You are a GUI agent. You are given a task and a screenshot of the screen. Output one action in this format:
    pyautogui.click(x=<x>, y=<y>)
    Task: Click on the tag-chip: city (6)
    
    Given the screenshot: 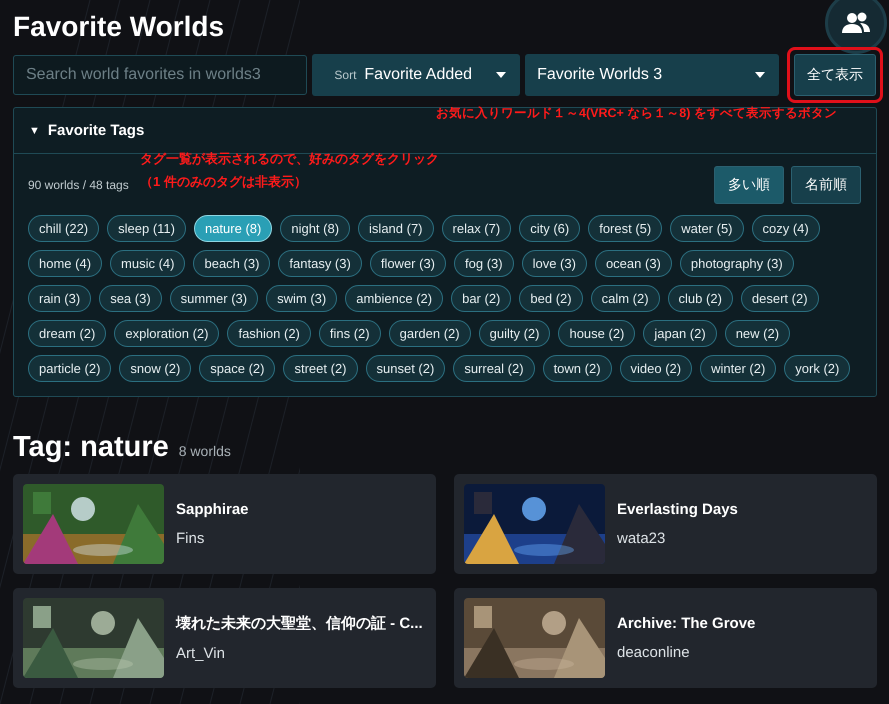 What is the action you would take?
    pyautogui.click(x=549, y=228)
    